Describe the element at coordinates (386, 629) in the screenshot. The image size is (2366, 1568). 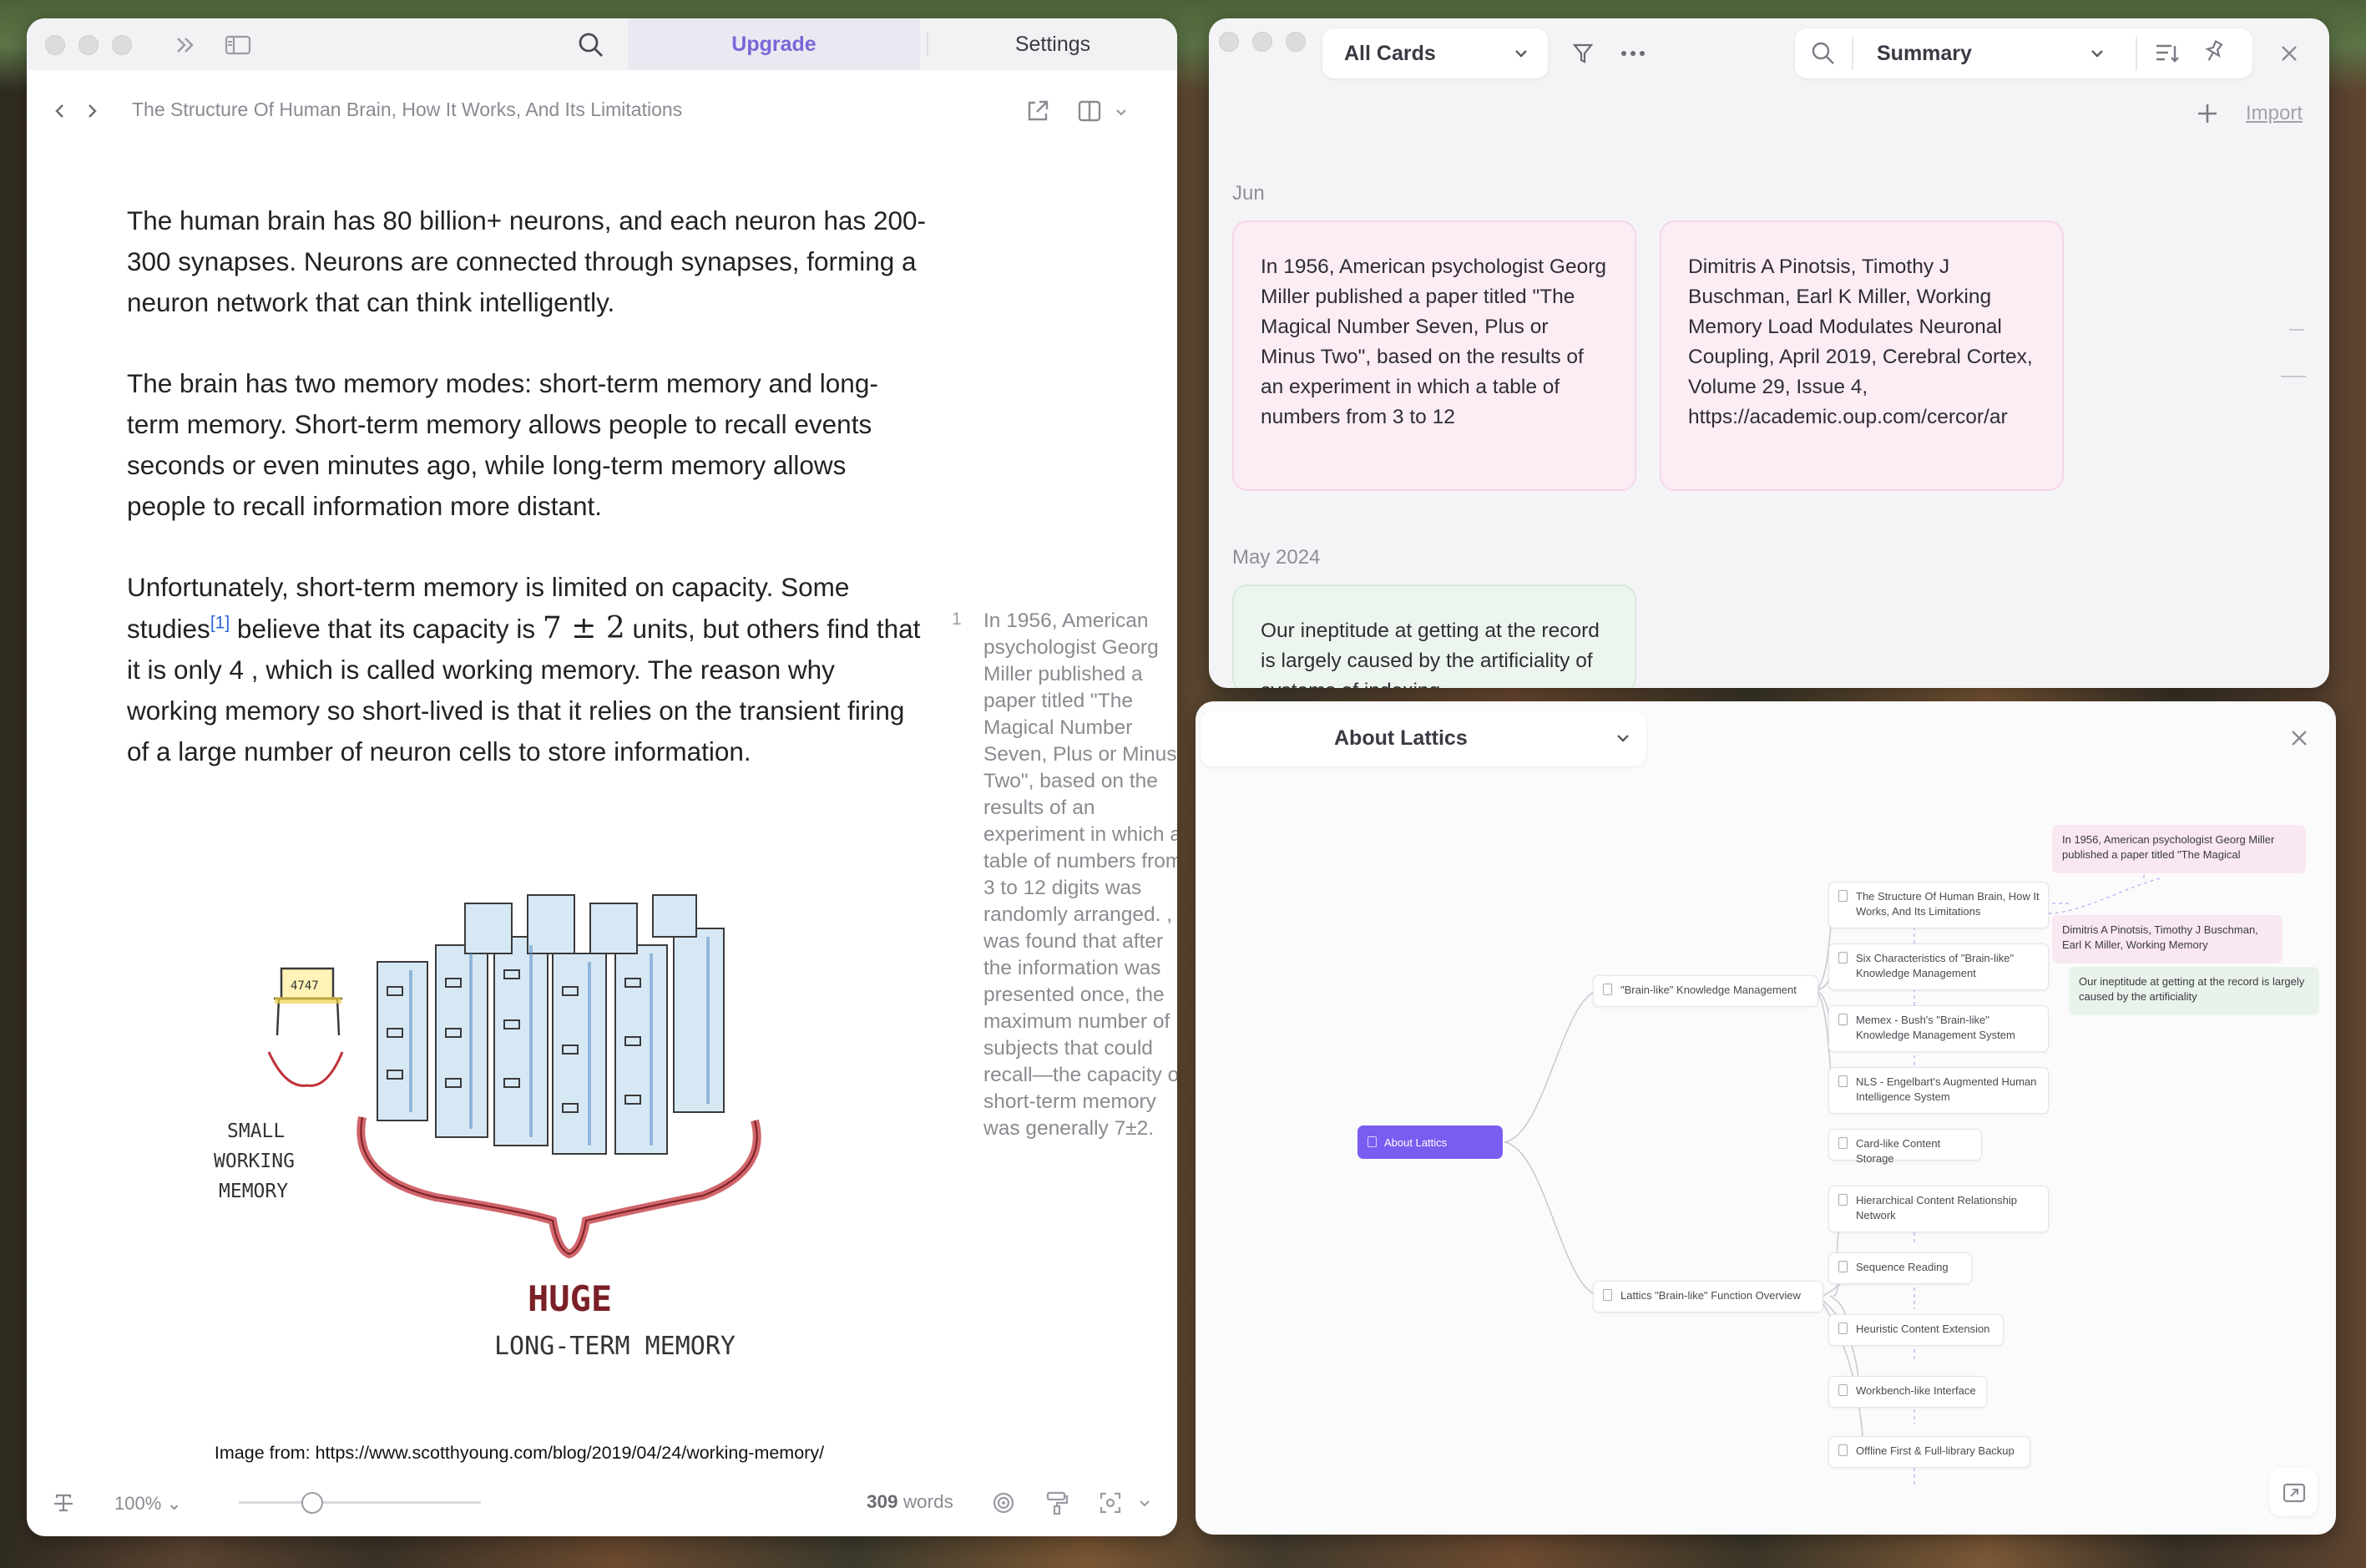
I see `paragraph-3-text-b: believe that its capacity is` at that location.